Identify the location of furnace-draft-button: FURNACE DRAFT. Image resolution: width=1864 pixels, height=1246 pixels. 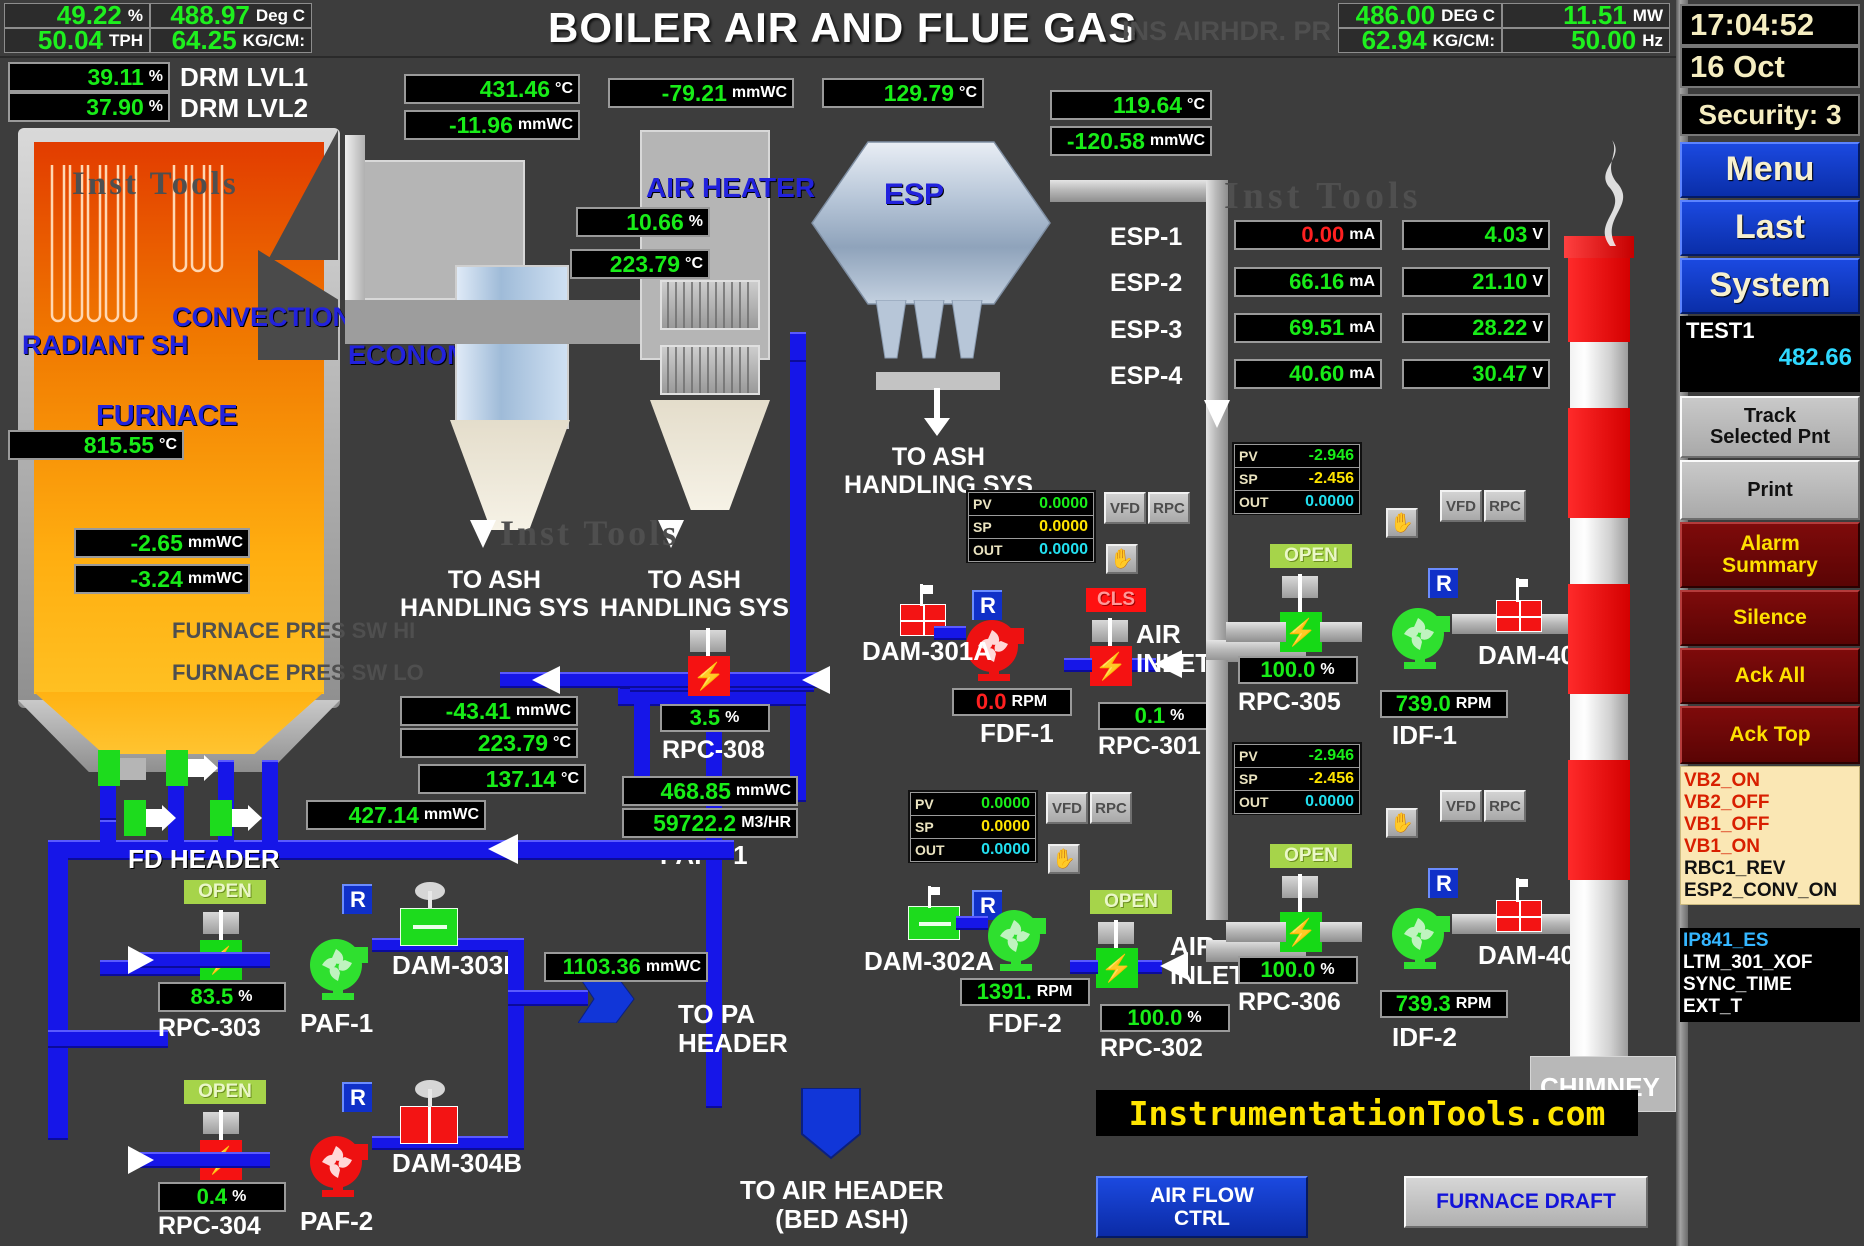
(1526, 1202).